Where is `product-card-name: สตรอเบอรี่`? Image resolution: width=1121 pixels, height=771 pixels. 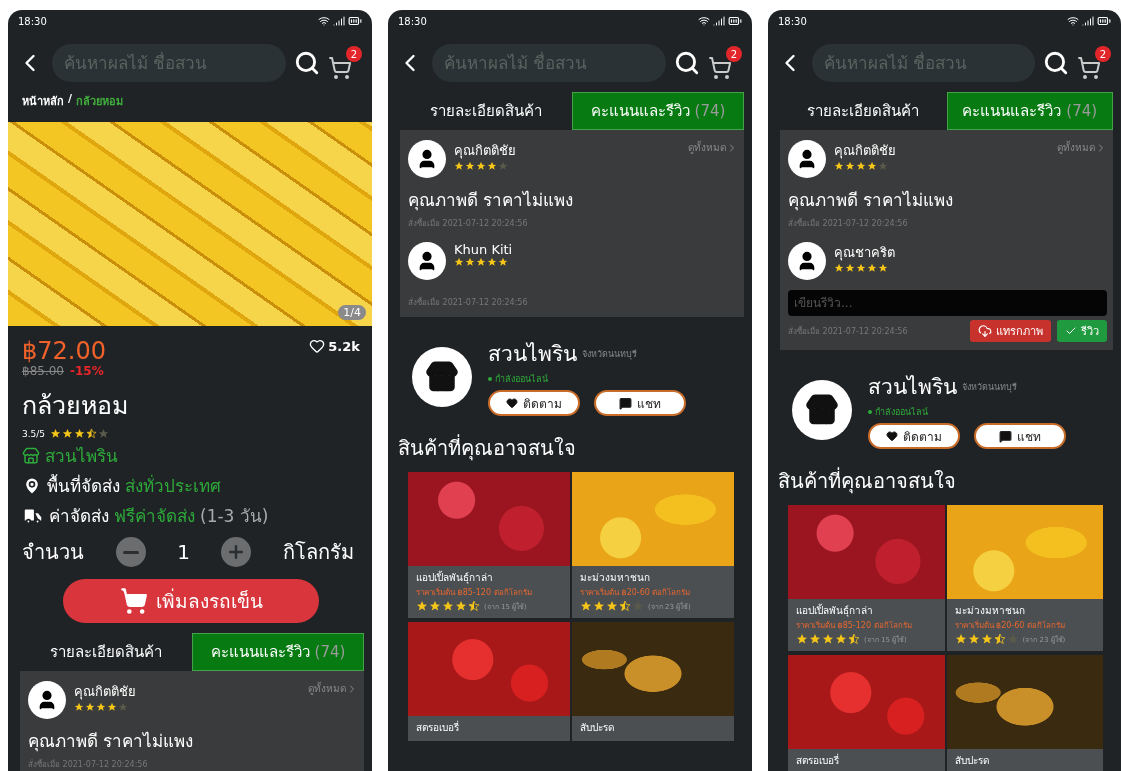
product-card-name: สตรอเบอรี่ is located at coordinates (818, 760).